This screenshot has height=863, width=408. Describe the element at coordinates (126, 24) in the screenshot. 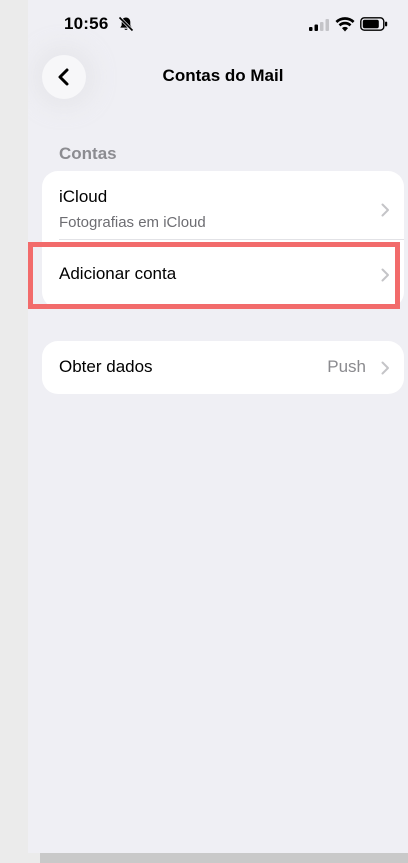

I see `bell-slash-icon` at that location.